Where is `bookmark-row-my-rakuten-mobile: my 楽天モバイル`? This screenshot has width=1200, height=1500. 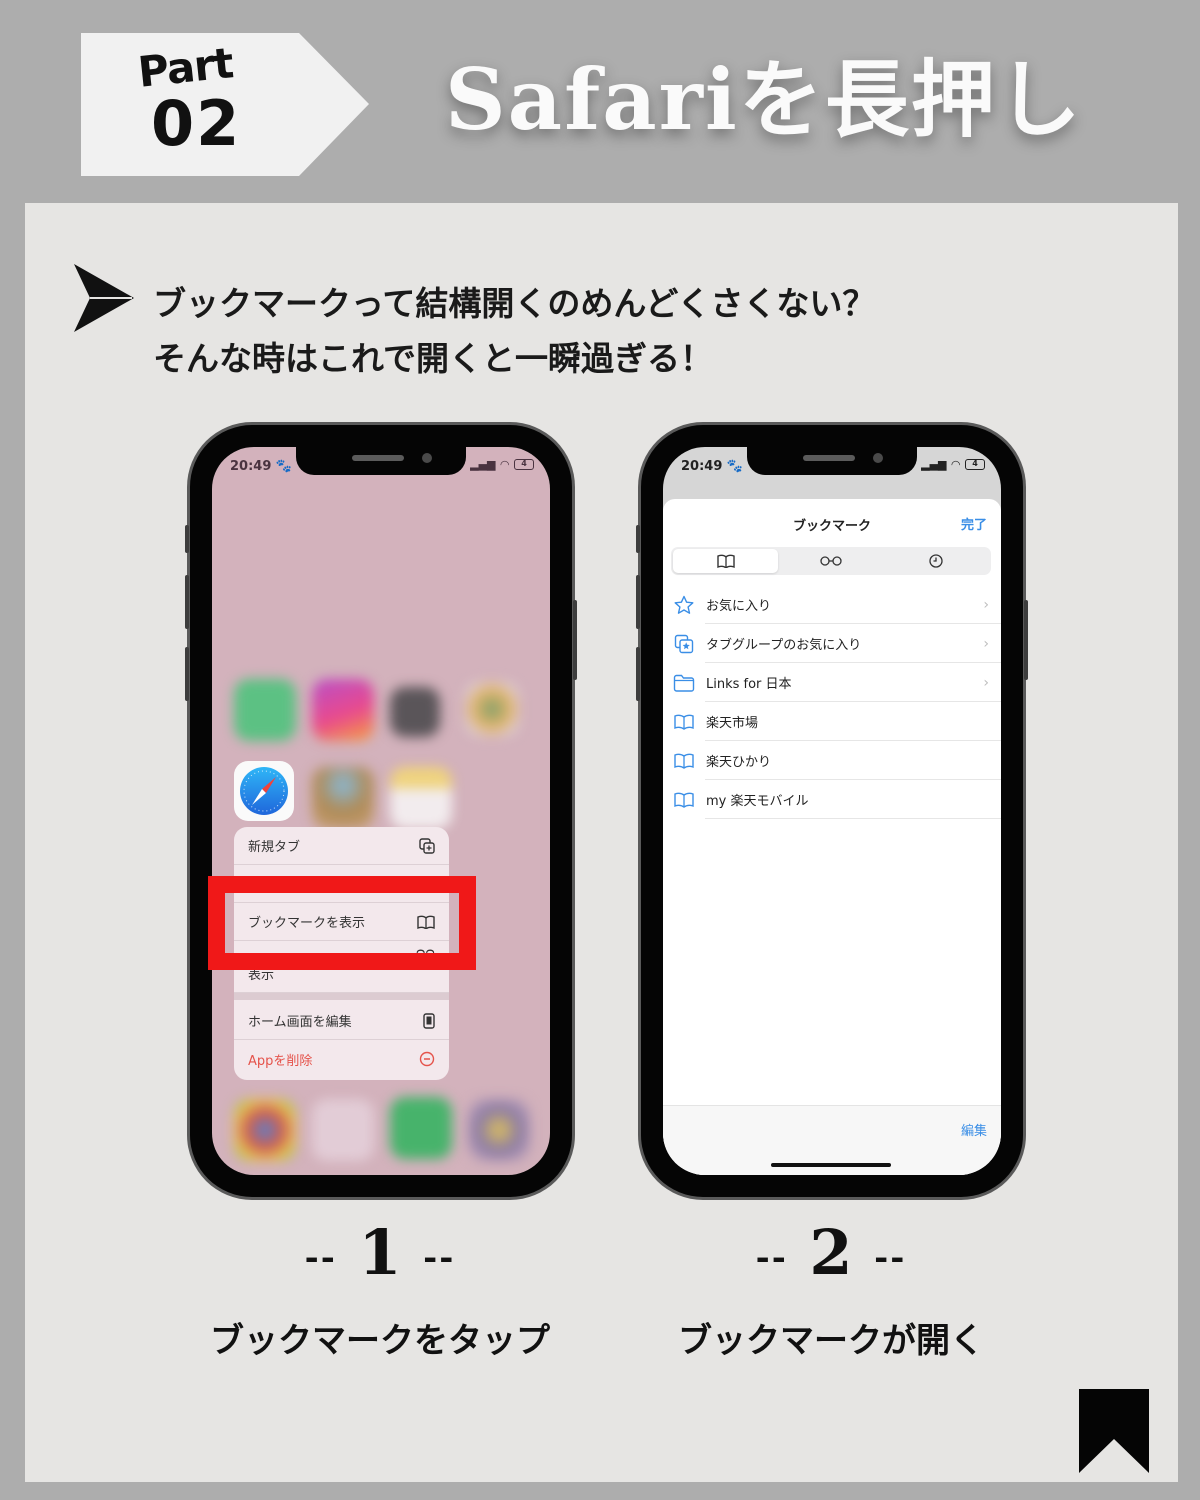
bookmark-row-my-rakuten-mobile: my 楽天モバイル is located at coordinates (832, 799).